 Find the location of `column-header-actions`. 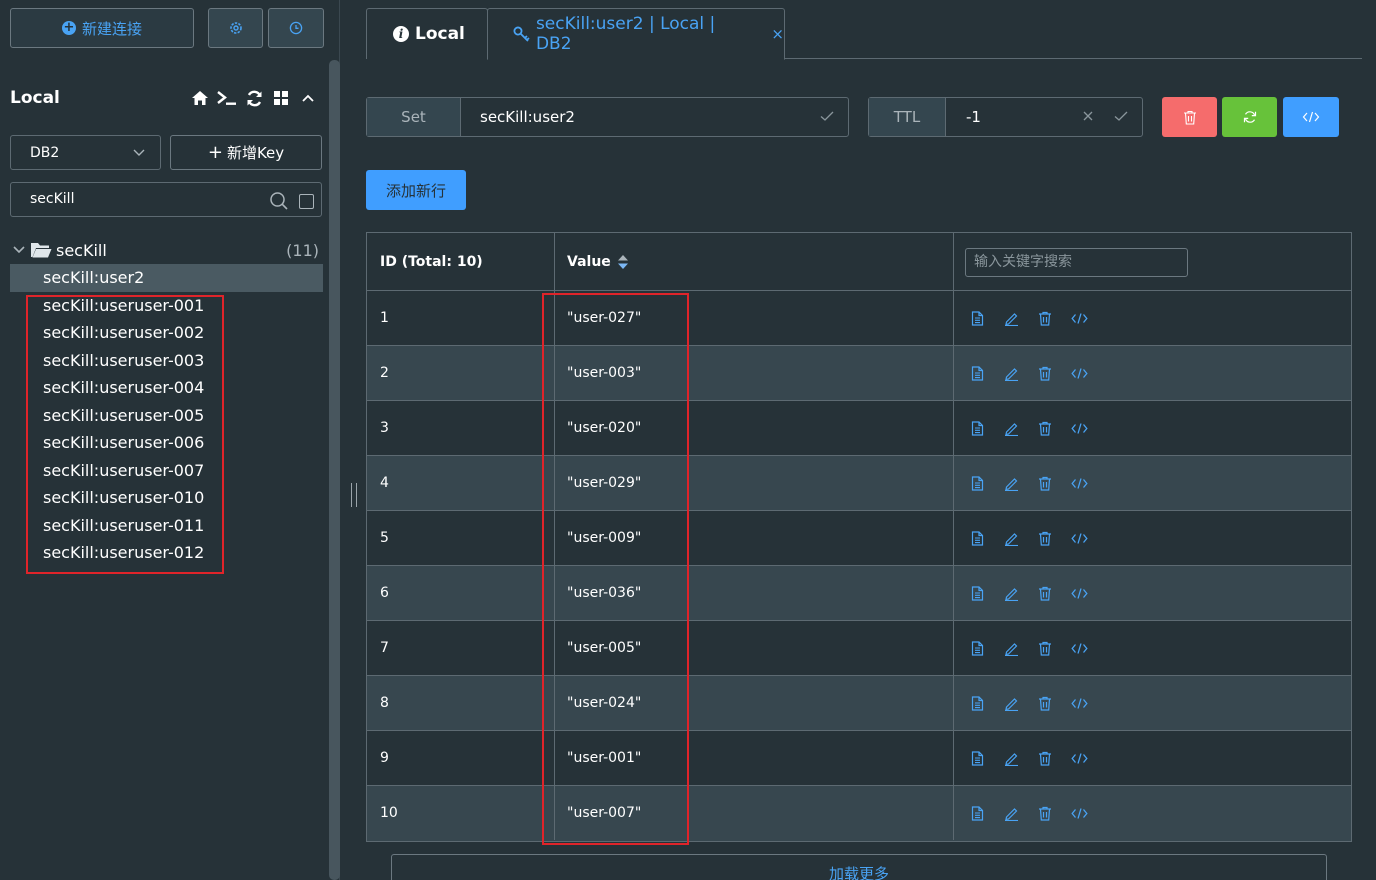

column-header-actions is located at coordinates (1152, 262).